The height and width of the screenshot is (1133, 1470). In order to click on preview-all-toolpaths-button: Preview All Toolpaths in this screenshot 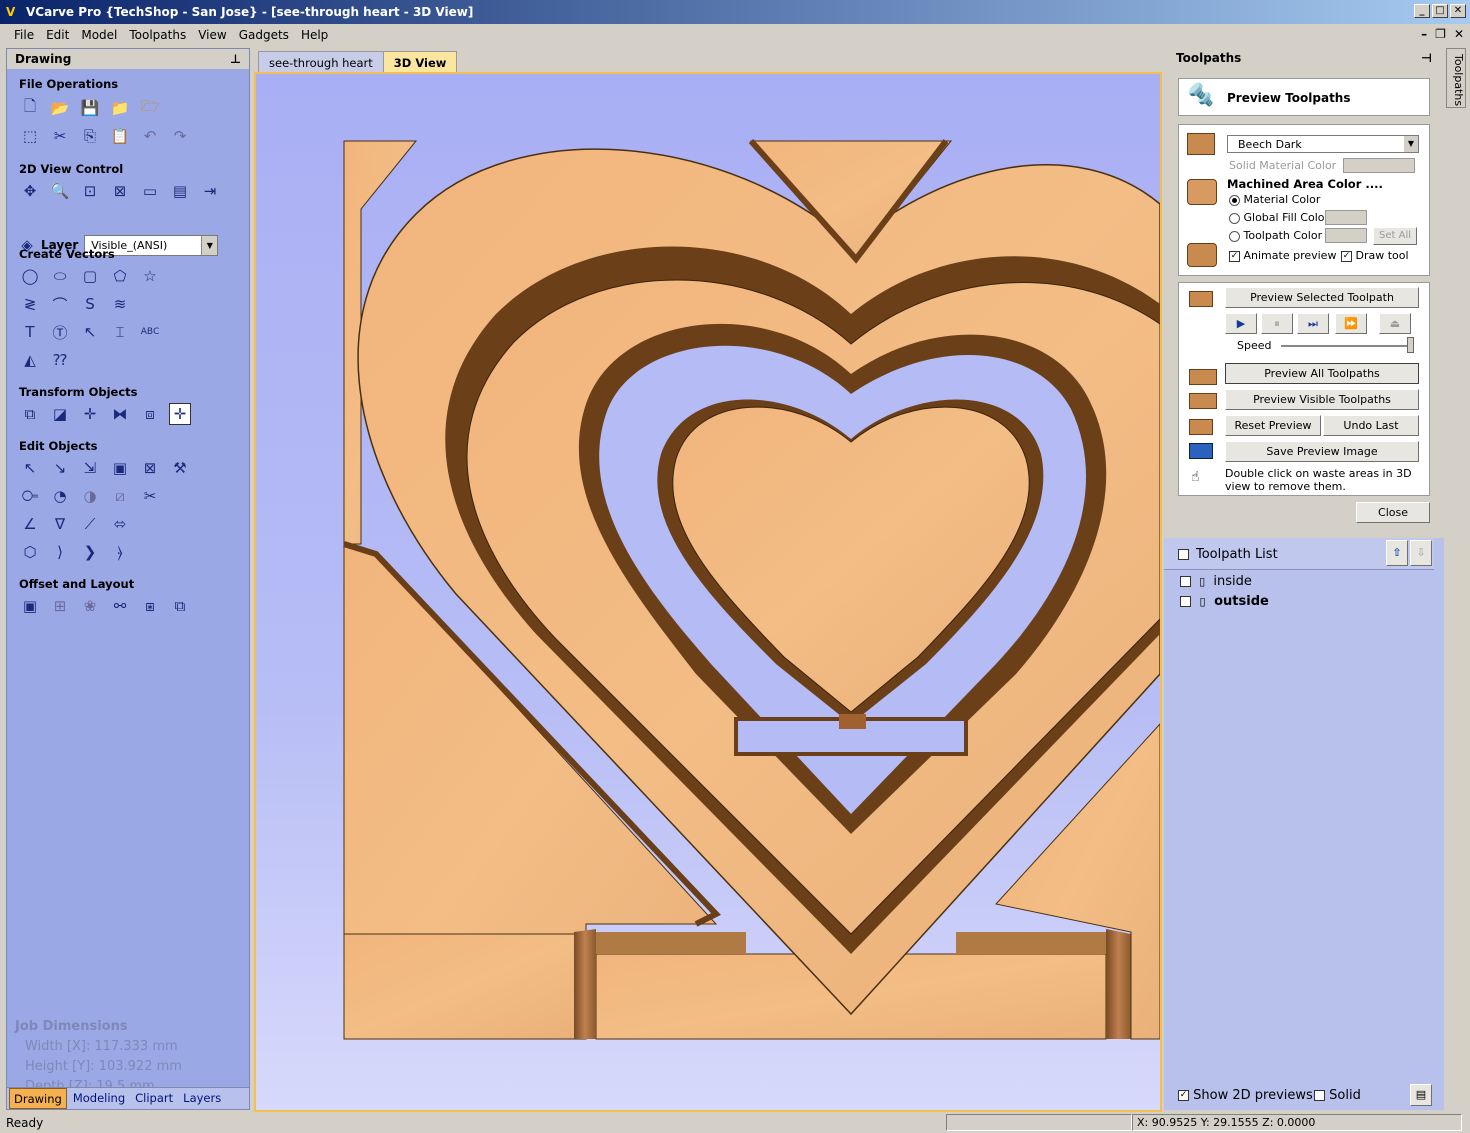, I will do `click(1322, 373)`.